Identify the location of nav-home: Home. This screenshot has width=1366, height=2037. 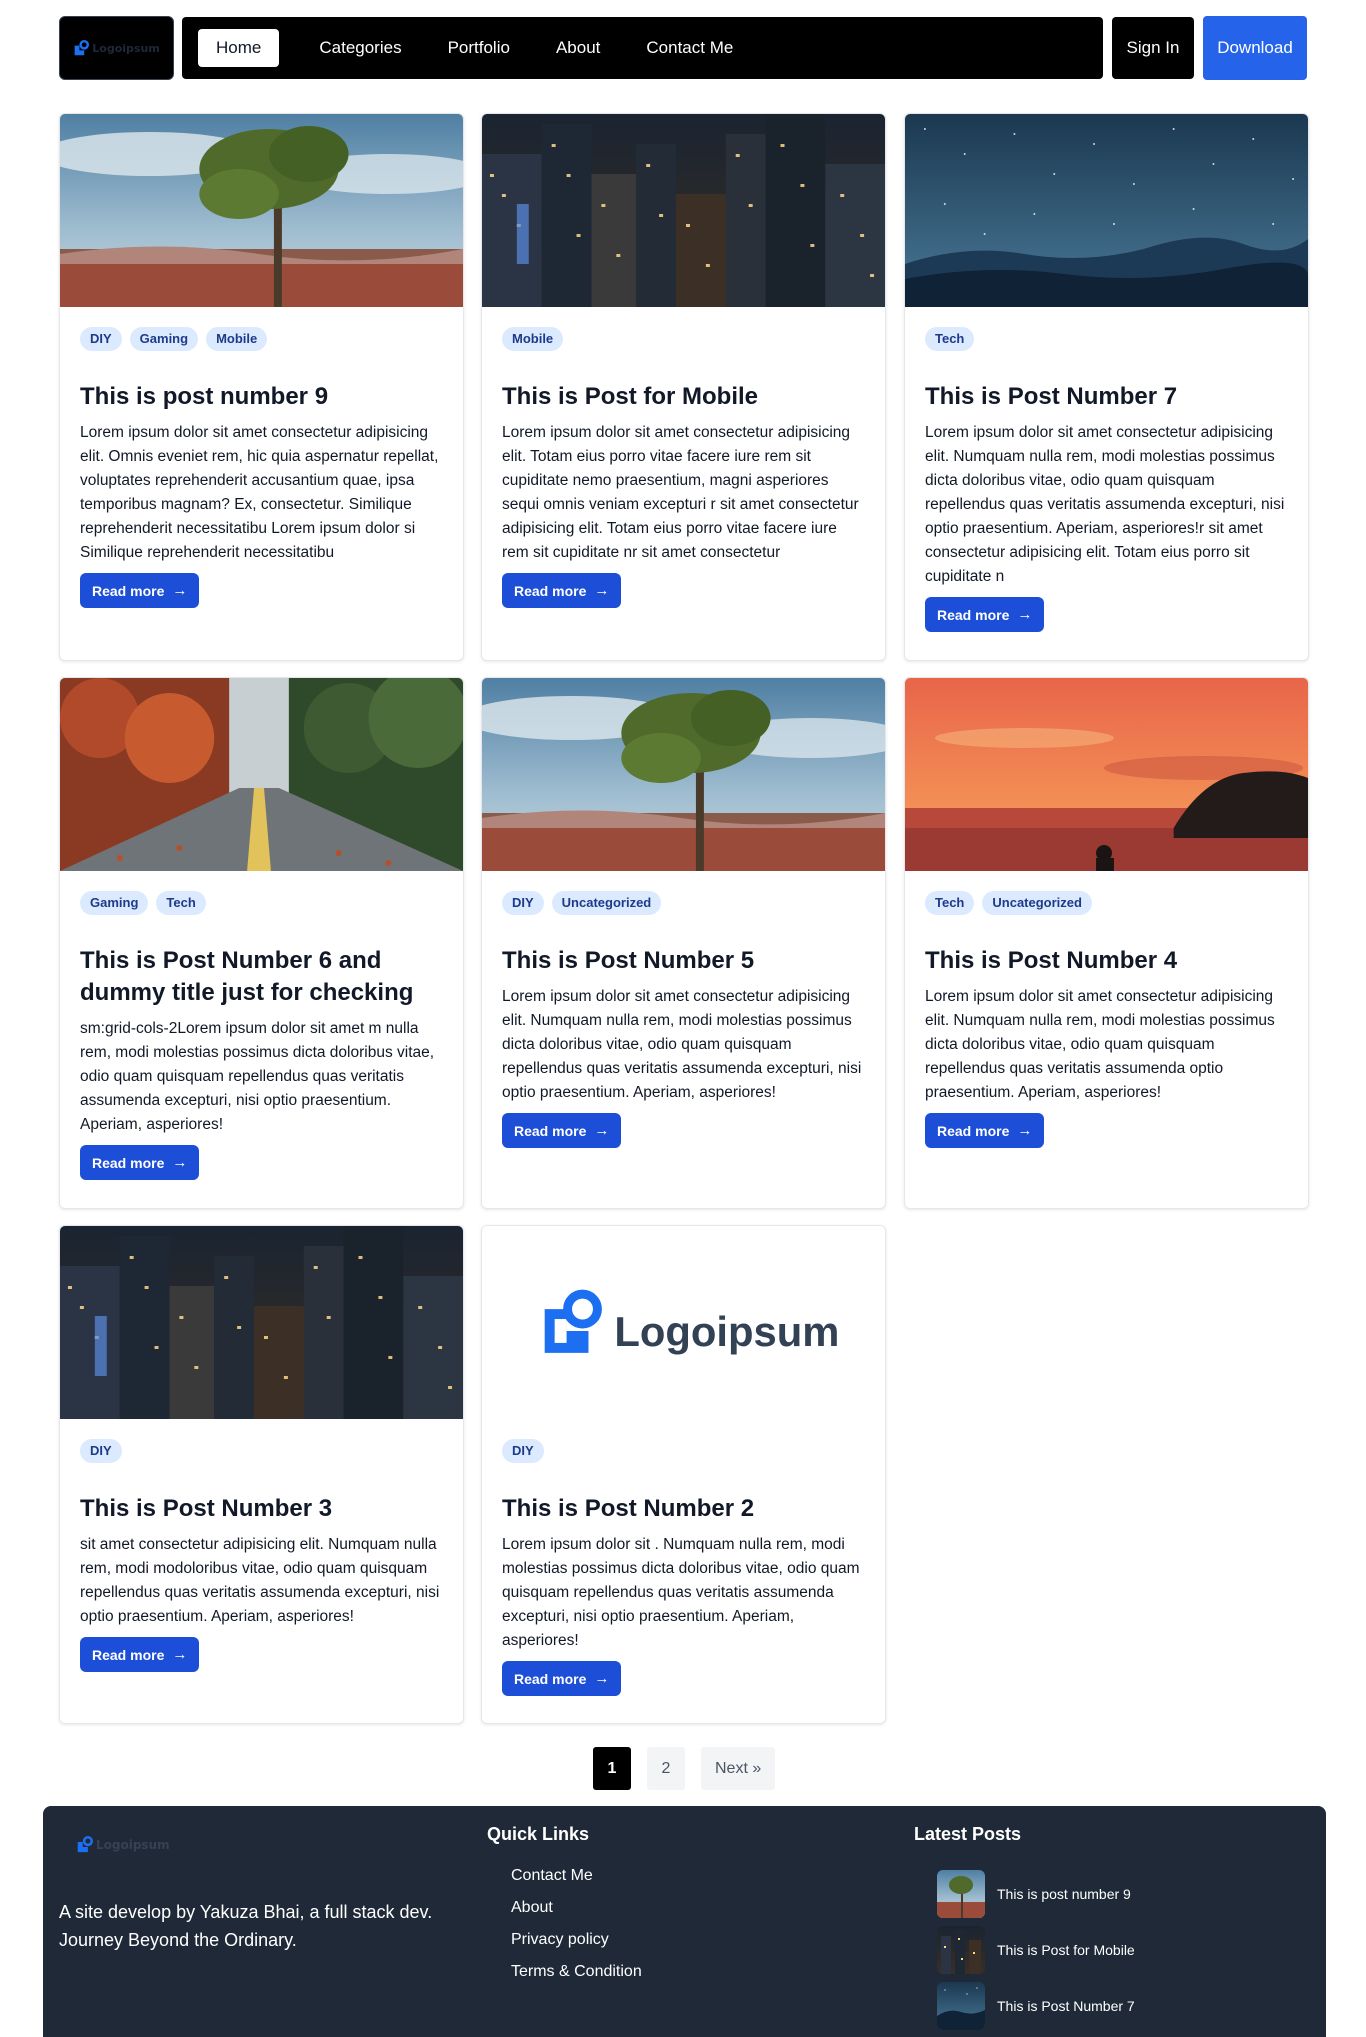
(239, 48).